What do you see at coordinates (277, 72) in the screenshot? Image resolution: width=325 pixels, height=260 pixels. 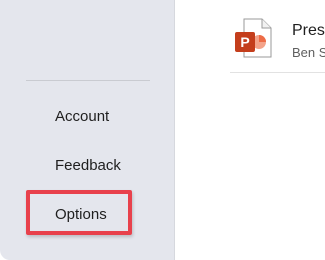 I see `row-divider` at bounding box center [277, 72].